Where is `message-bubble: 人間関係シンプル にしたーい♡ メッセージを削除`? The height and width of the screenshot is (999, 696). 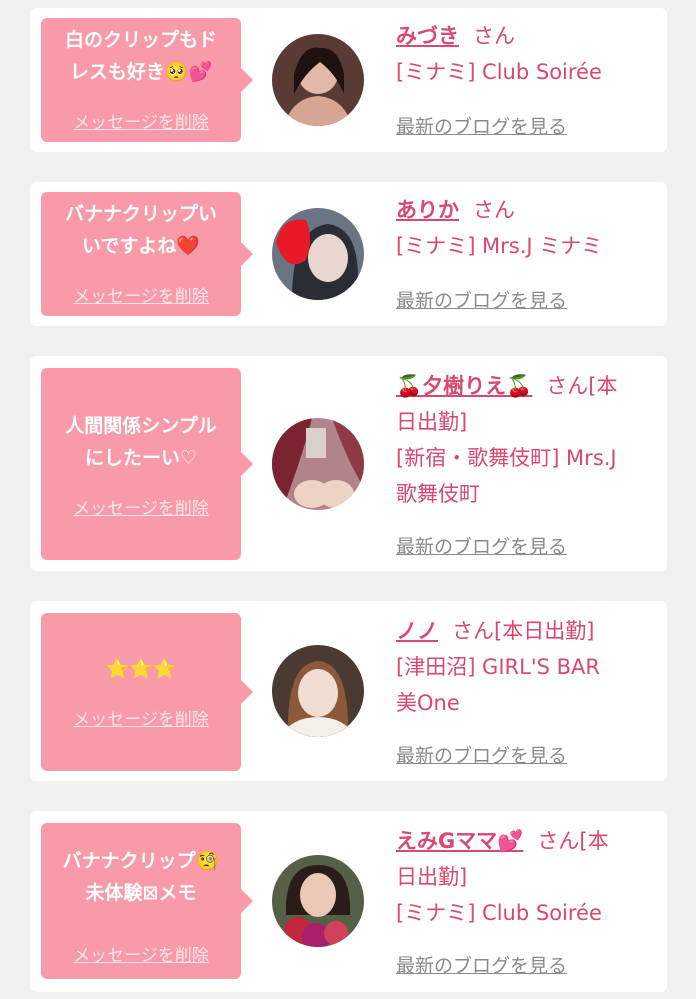
message-bubble: 人間関係シンプル にしたーい♡ メッセージを削除 is located at coordinates (147, 464).